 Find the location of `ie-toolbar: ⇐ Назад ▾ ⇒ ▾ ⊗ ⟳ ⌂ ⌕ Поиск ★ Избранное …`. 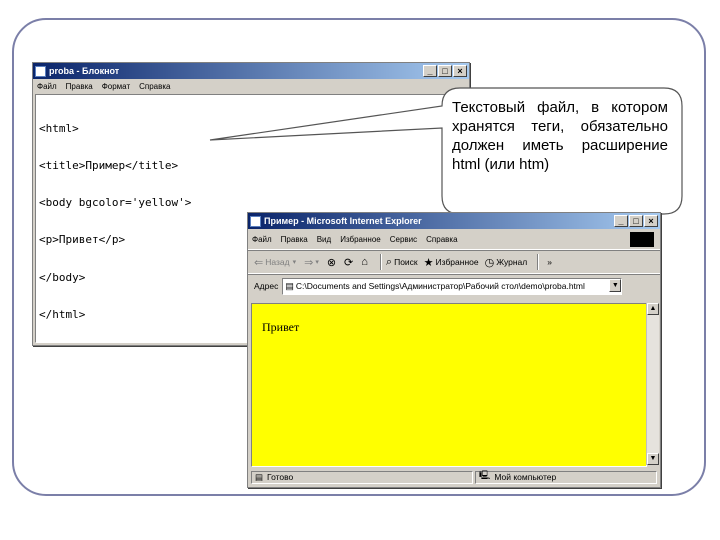

ie-toolbar: ⇐ Назад ▾ ⇒ ▾ ⊗ ⟳ ⌂ ⌕ Поиск ★ Избранное … is located at coordinates (454, 262).